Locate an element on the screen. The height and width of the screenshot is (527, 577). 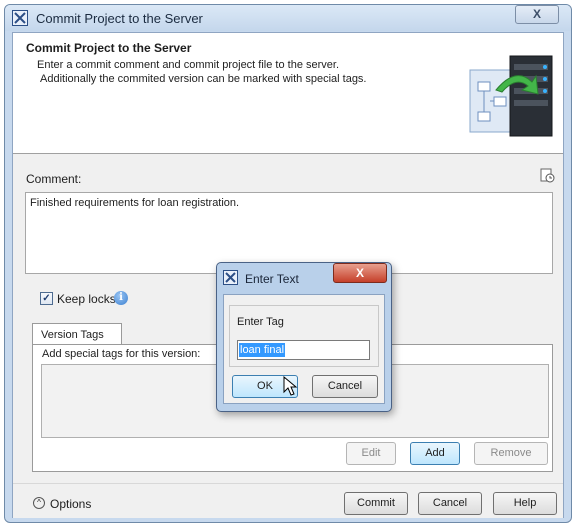
tab-version-tags: Version Tags is located at coordinates (77, 334).